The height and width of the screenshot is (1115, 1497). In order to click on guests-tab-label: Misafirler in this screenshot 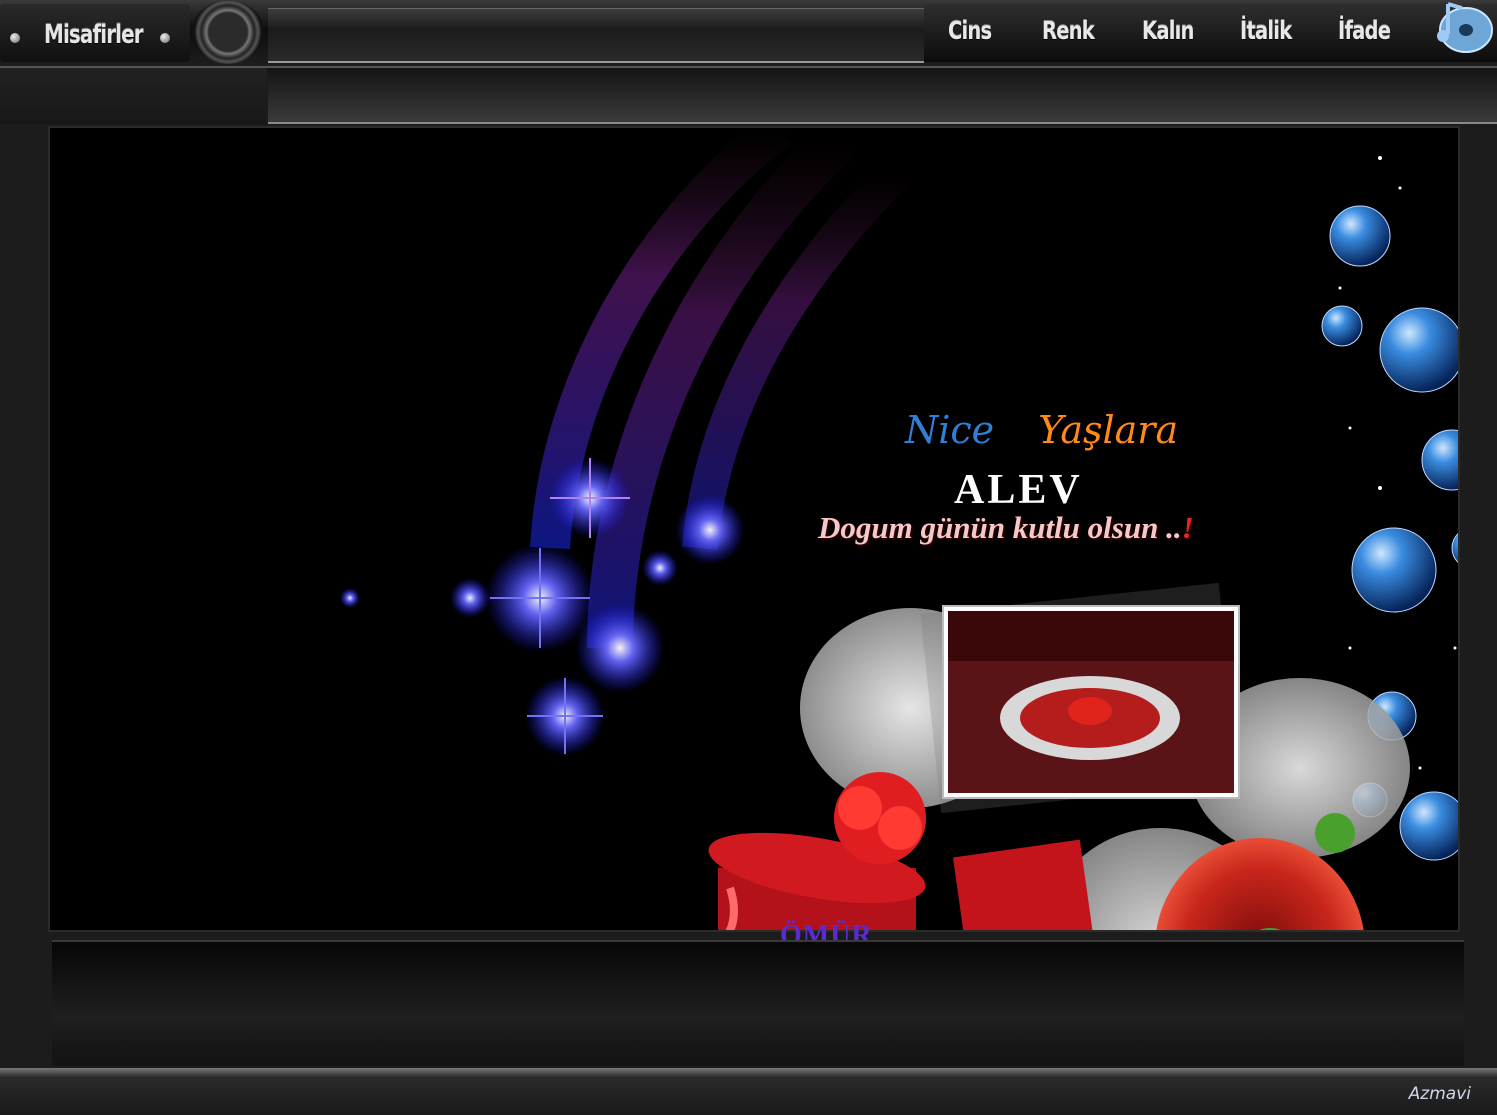, I will do `click(94, 35)`.